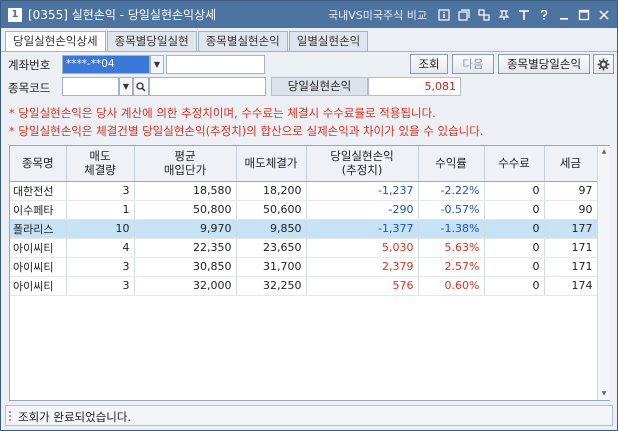  What do you see at coordinates (564, 15) in the screenshot?
I see `minimize-icon` at bounding box center [564, 15].